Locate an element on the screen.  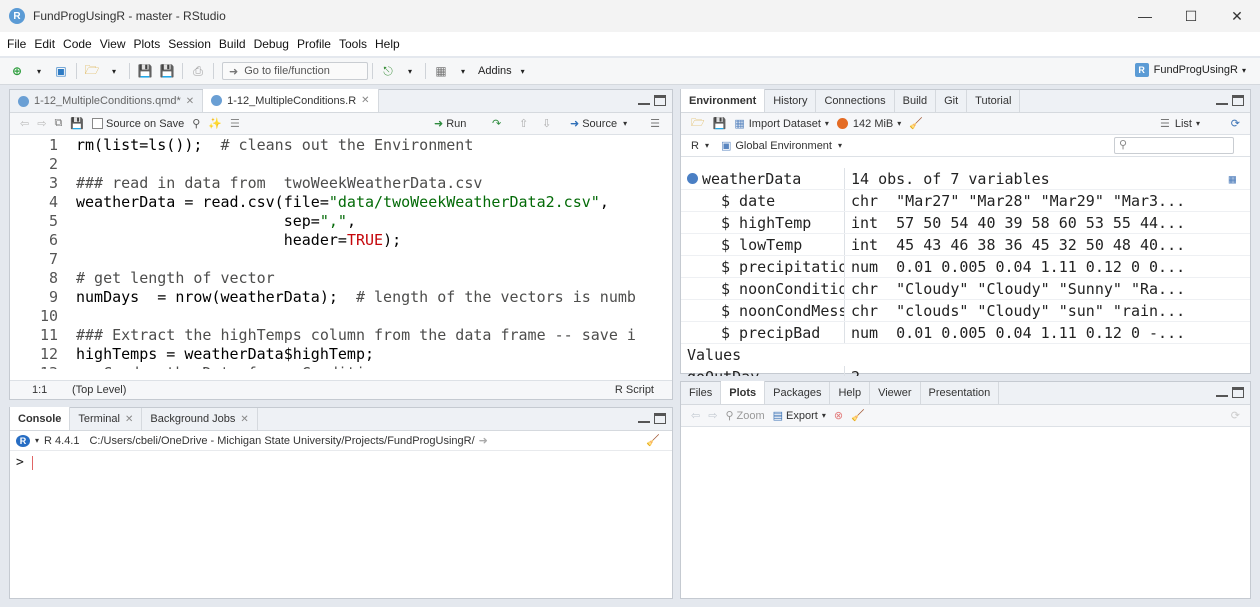
menu-session: Session is located at coordinates (189, 44).